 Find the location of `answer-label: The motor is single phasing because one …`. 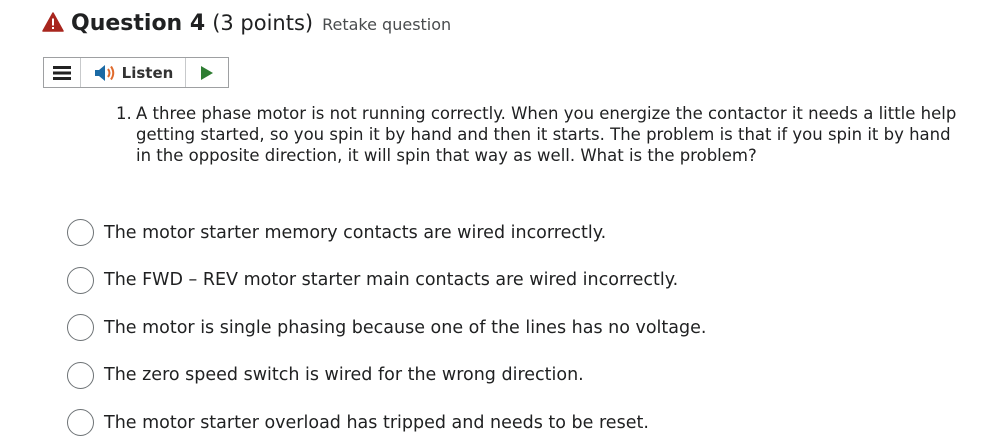

answer-label: The motor is single phasing because one … is located at coordinates (405, 327).